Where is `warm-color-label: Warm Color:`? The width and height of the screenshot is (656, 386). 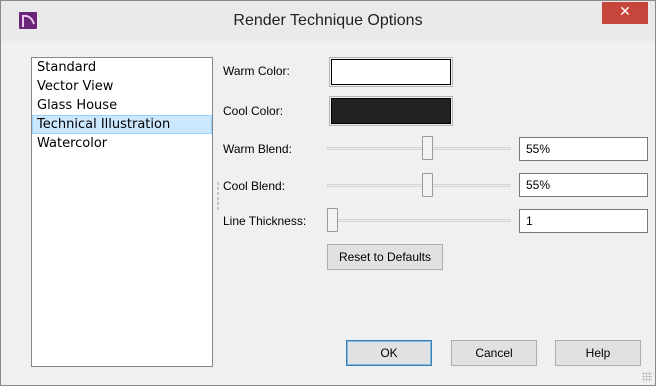 warm-color-label: Warm Color: is located at coordinates (256, 71).